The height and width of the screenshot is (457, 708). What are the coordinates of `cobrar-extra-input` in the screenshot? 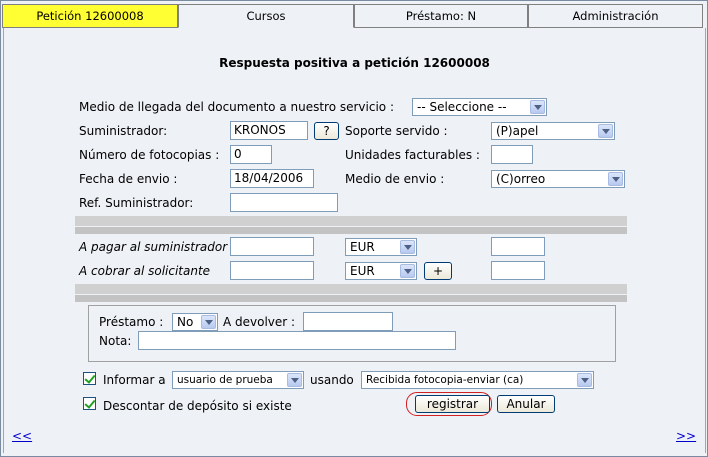 It's located at (518, 270).